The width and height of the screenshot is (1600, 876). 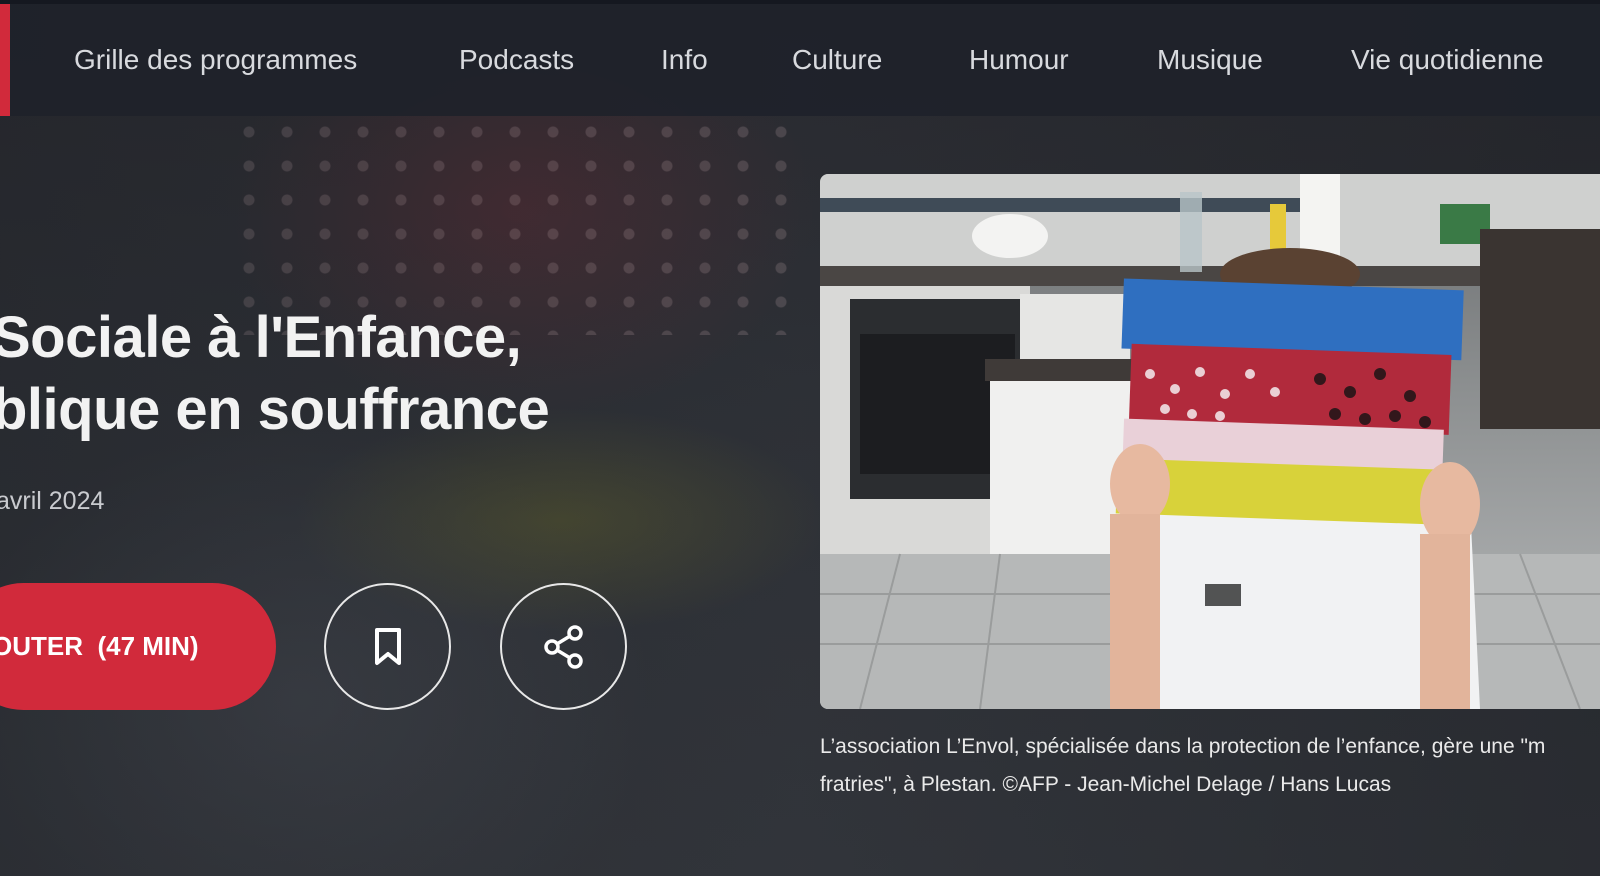 I want to click on nav-item-culture: Culture, so click(x=837, y=60).